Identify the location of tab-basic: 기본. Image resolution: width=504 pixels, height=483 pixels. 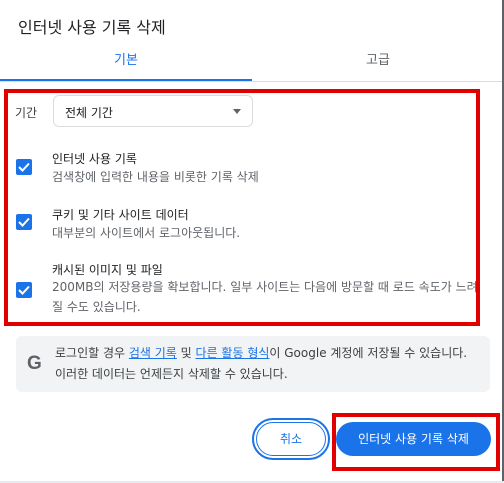
(126, 64).